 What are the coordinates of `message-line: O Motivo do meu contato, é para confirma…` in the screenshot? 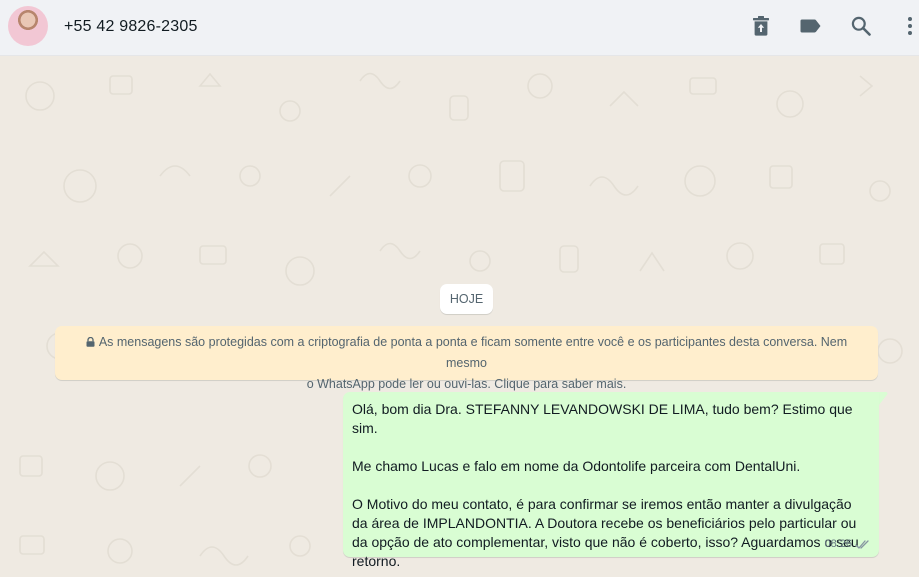 It's located at (602, 504).